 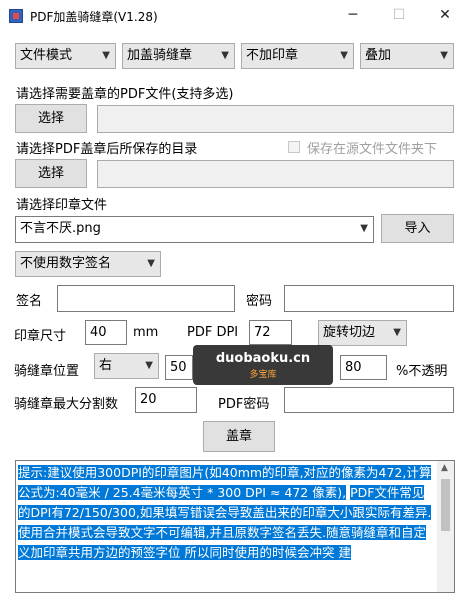 What do you see at coordinates (16, 16) in the screenshot?
I see `app-icon` at bounding box center [16, 16].